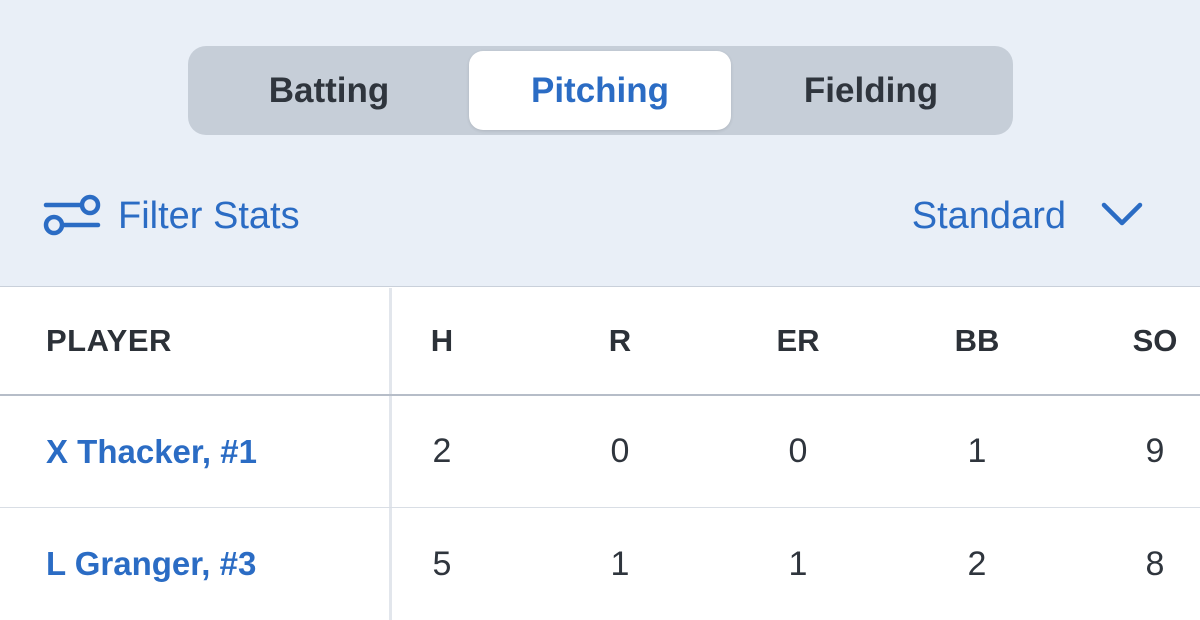  I want to click on filter-stats-label: Filter Stats, so click(209, 215).